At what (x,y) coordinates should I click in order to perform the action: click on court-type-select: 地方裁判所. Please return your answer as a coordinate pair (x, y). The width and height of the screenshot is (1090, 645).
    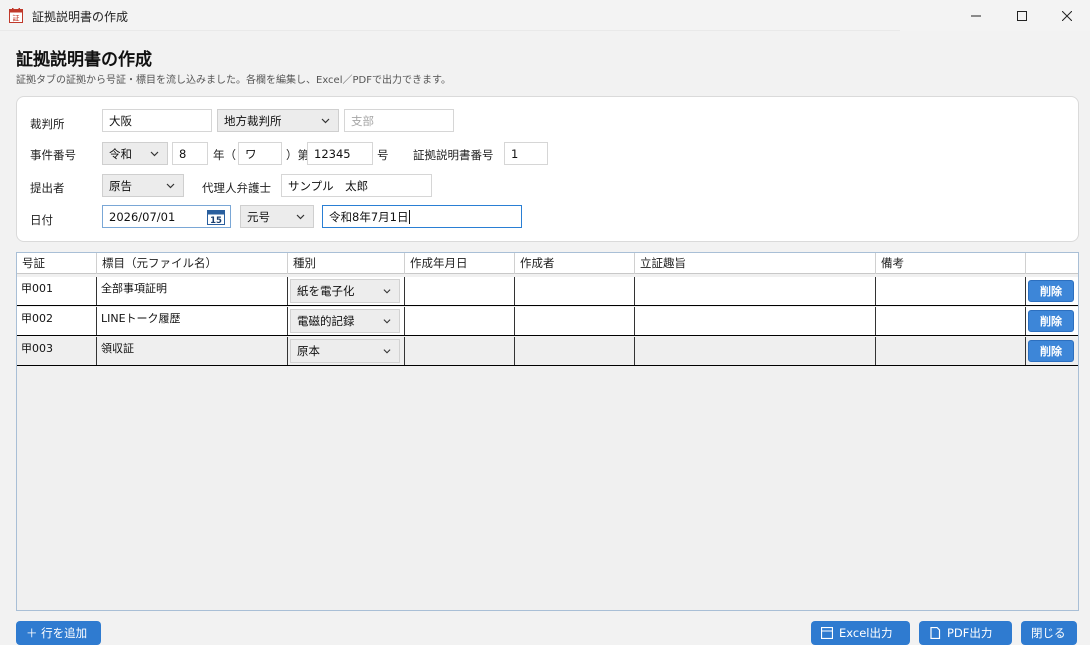
    Looking at the image, I should click on (278, 120).